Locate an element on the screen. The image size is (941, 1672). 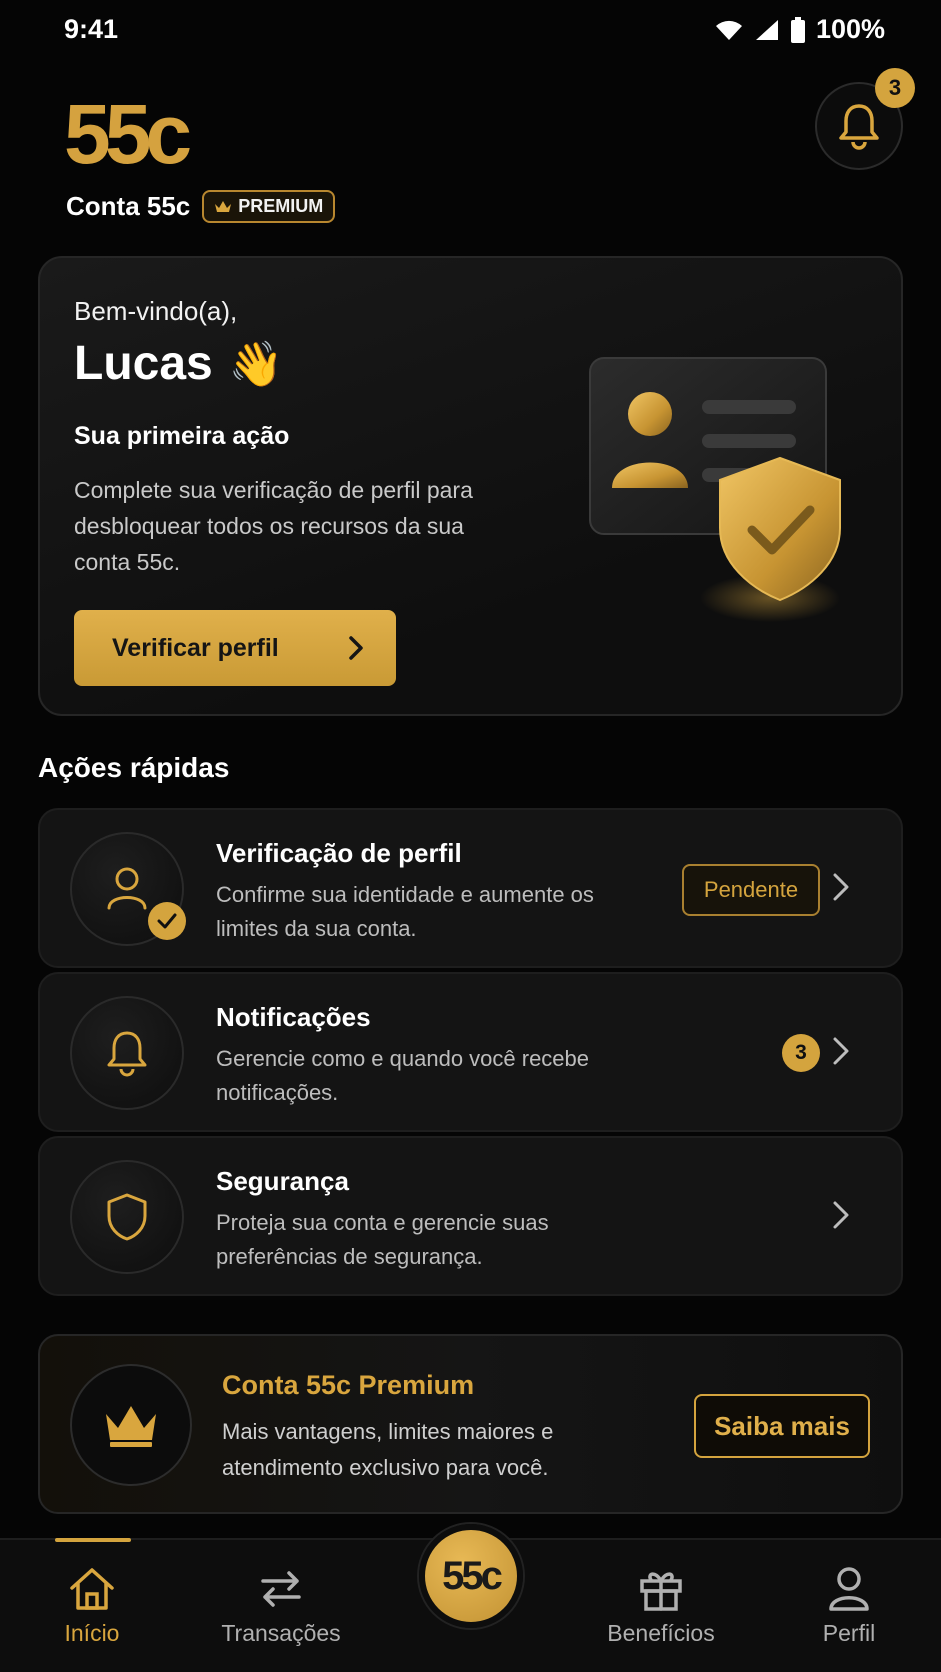
verify-profile-label: Verificar perfil is located at coordinates (195, 647).